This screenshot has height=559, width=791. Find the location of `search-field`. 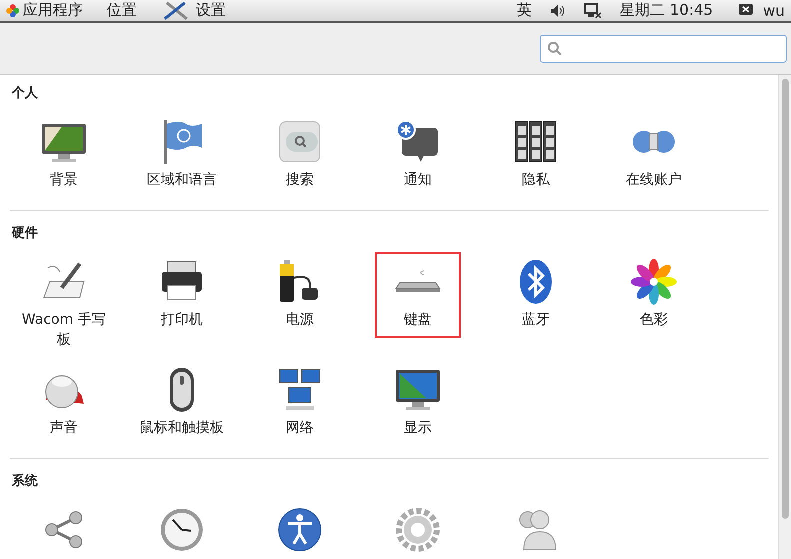

search-field is located at coordinates (663, 48).